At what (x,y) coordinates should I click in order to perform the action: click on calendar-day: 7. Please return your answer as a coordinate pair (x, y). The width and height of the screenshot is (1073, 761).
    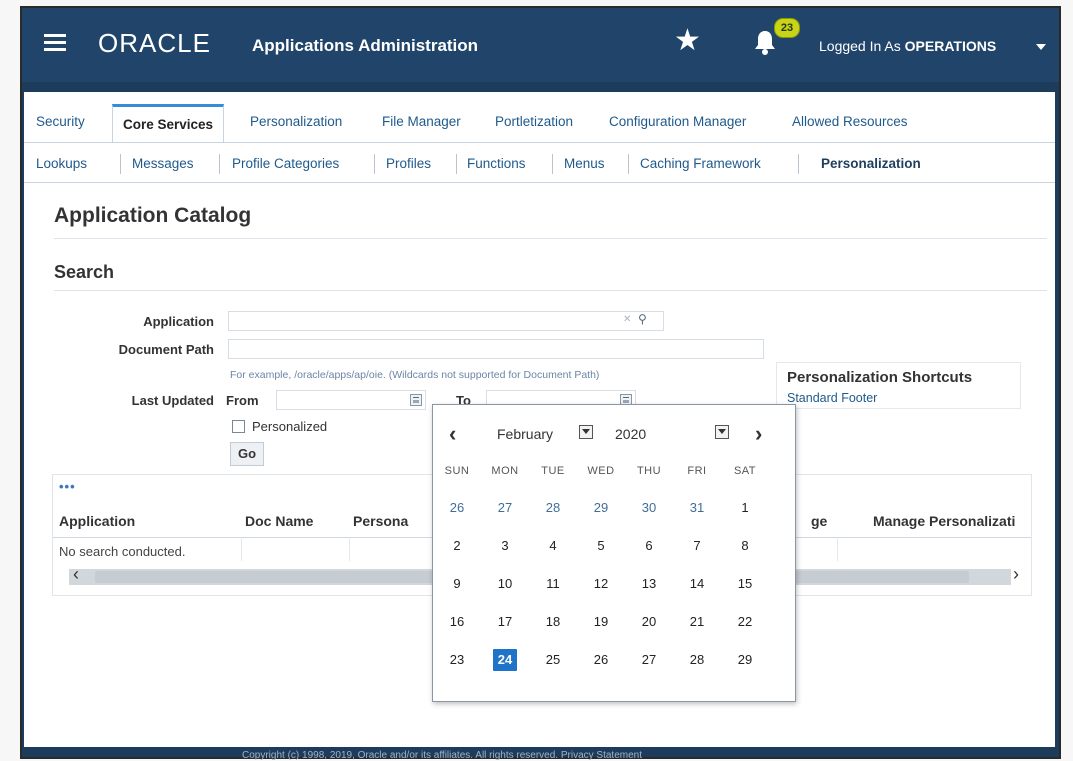
    Looking at the image, I should click on (697, 546).